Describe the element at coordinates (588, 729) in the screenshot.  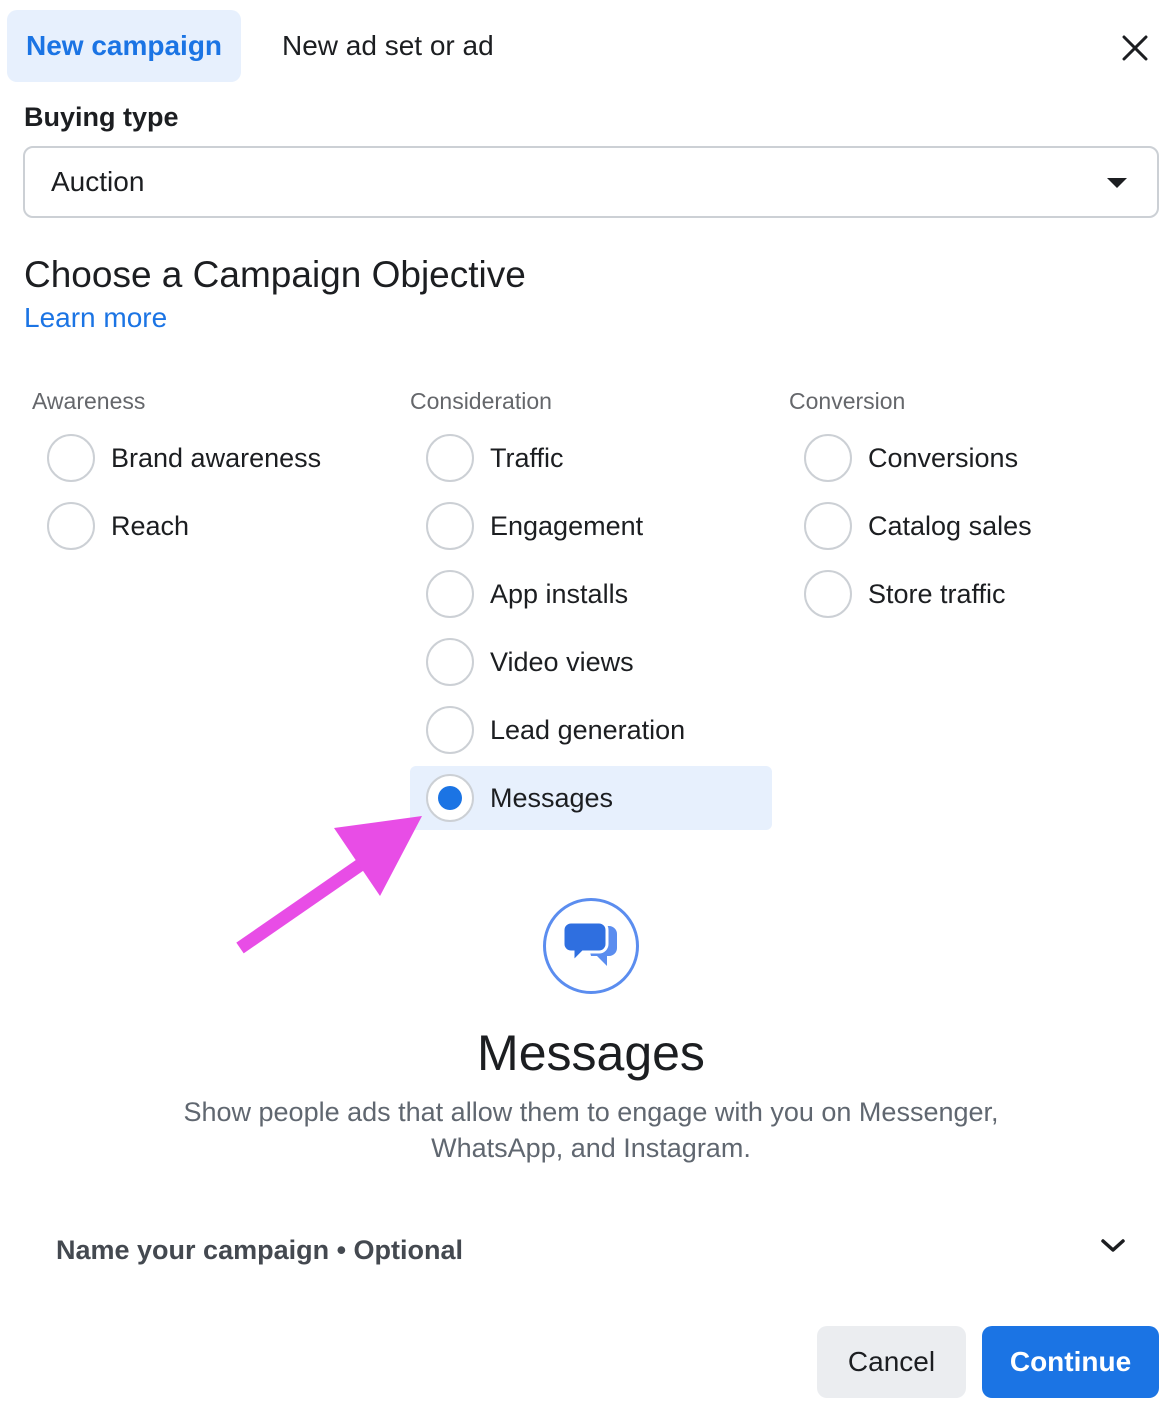
I see `option-label: Lead generation` at that location.